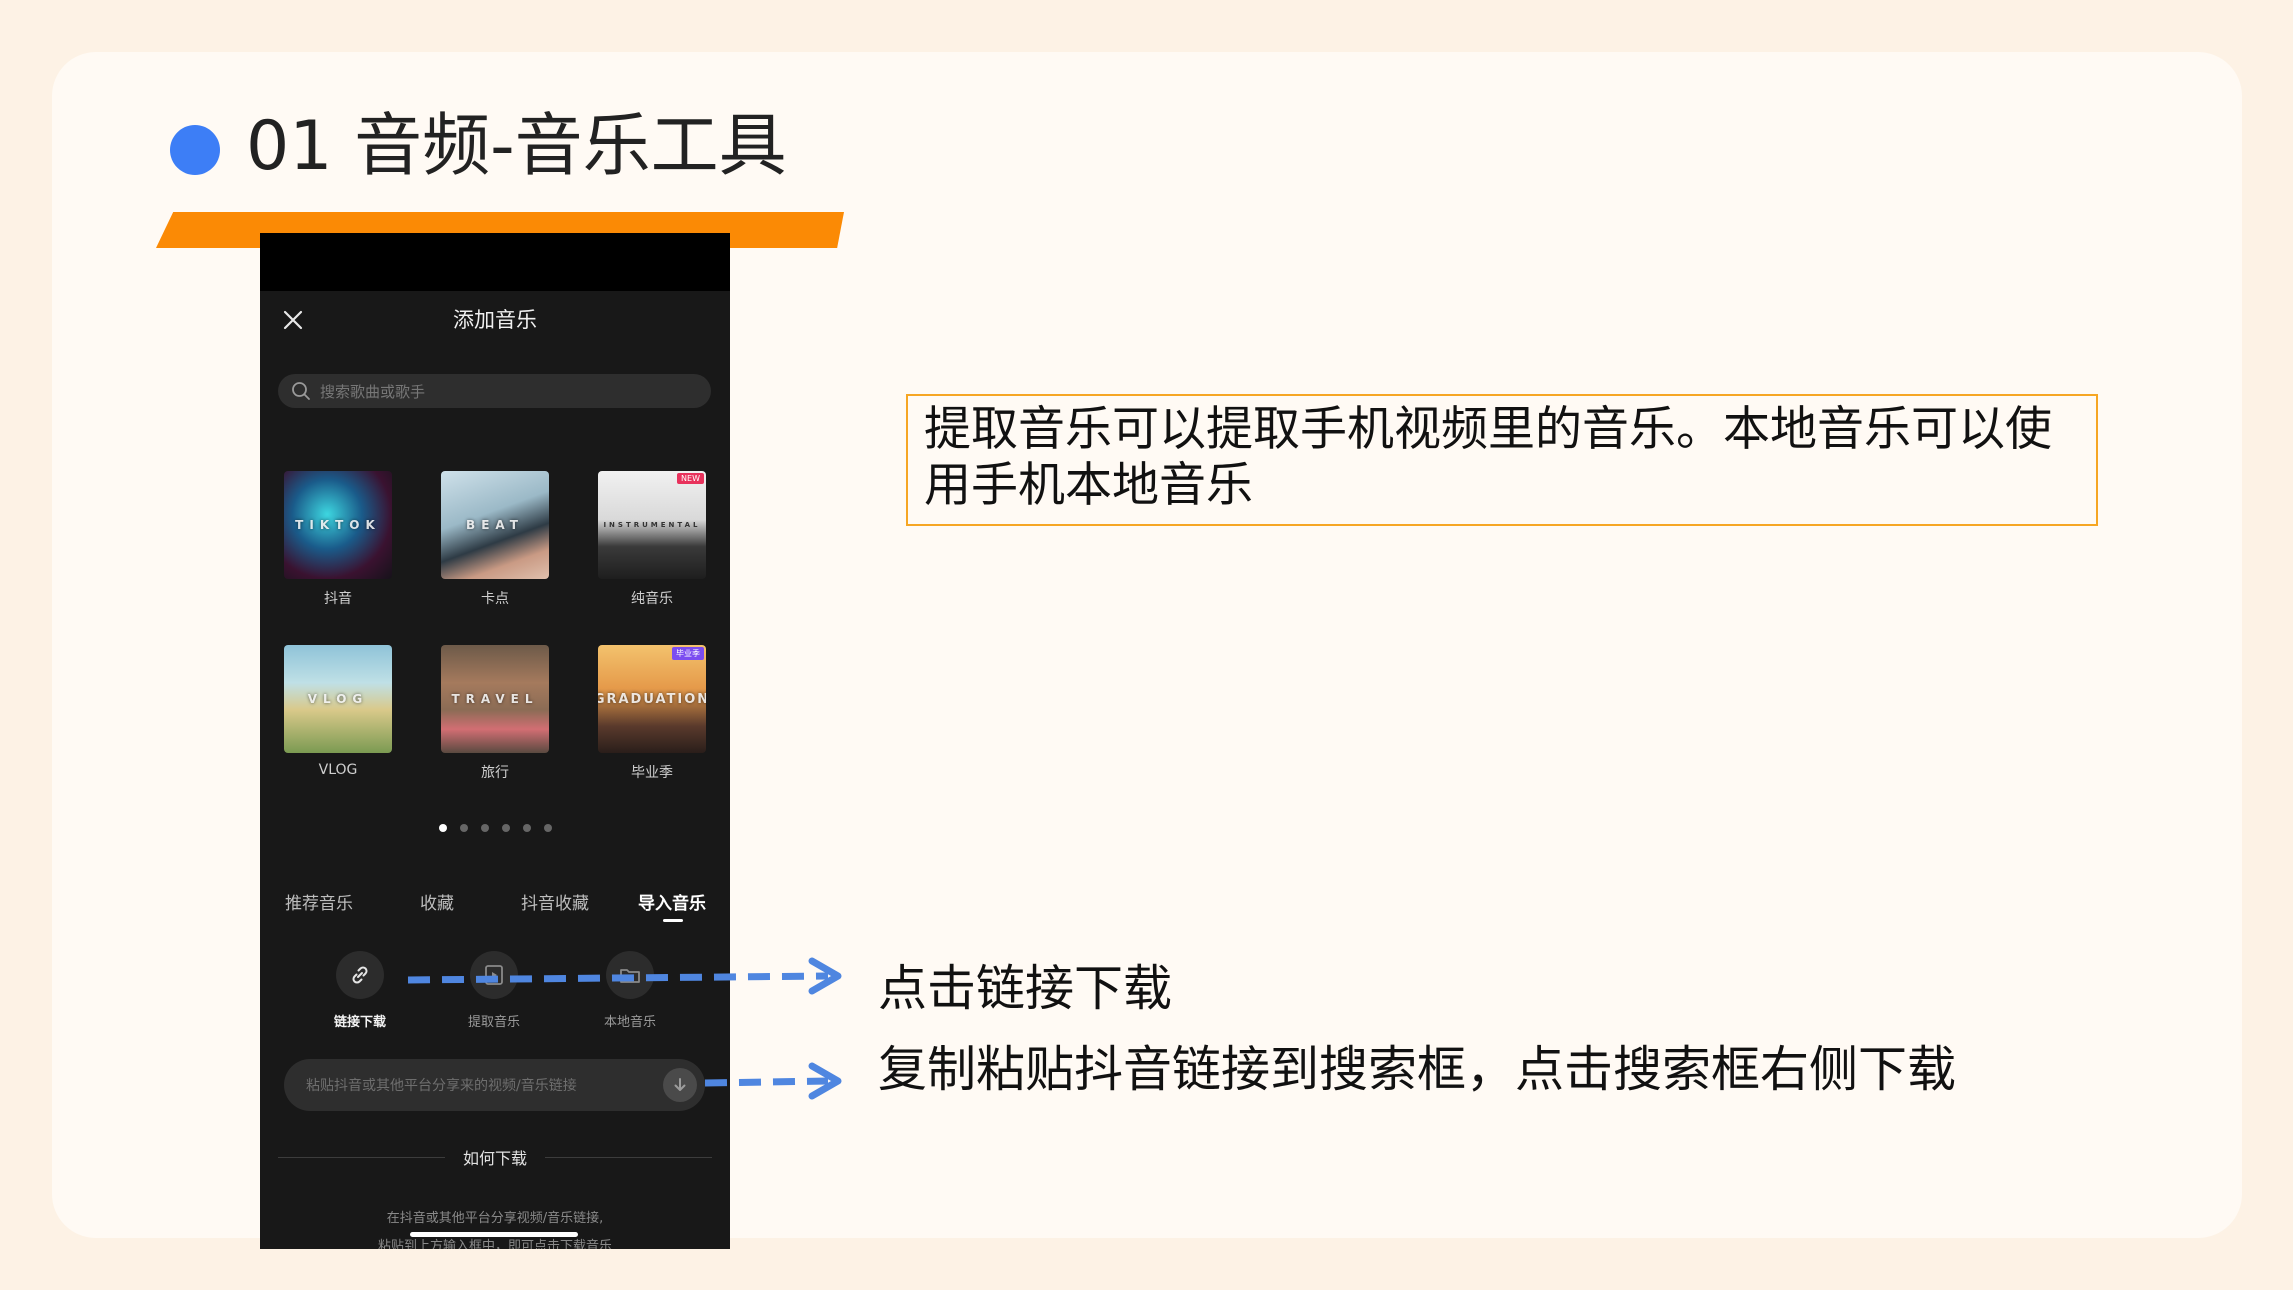 Image resolution: width=2293 pixels, height=1290 pixels. Describe the element at coordinates (1417, 1069) in the screenshot. I see `annotation-paste-link: 复制粘贴抖音链接到搜索框，点击搜索框右侧下载` at that location.